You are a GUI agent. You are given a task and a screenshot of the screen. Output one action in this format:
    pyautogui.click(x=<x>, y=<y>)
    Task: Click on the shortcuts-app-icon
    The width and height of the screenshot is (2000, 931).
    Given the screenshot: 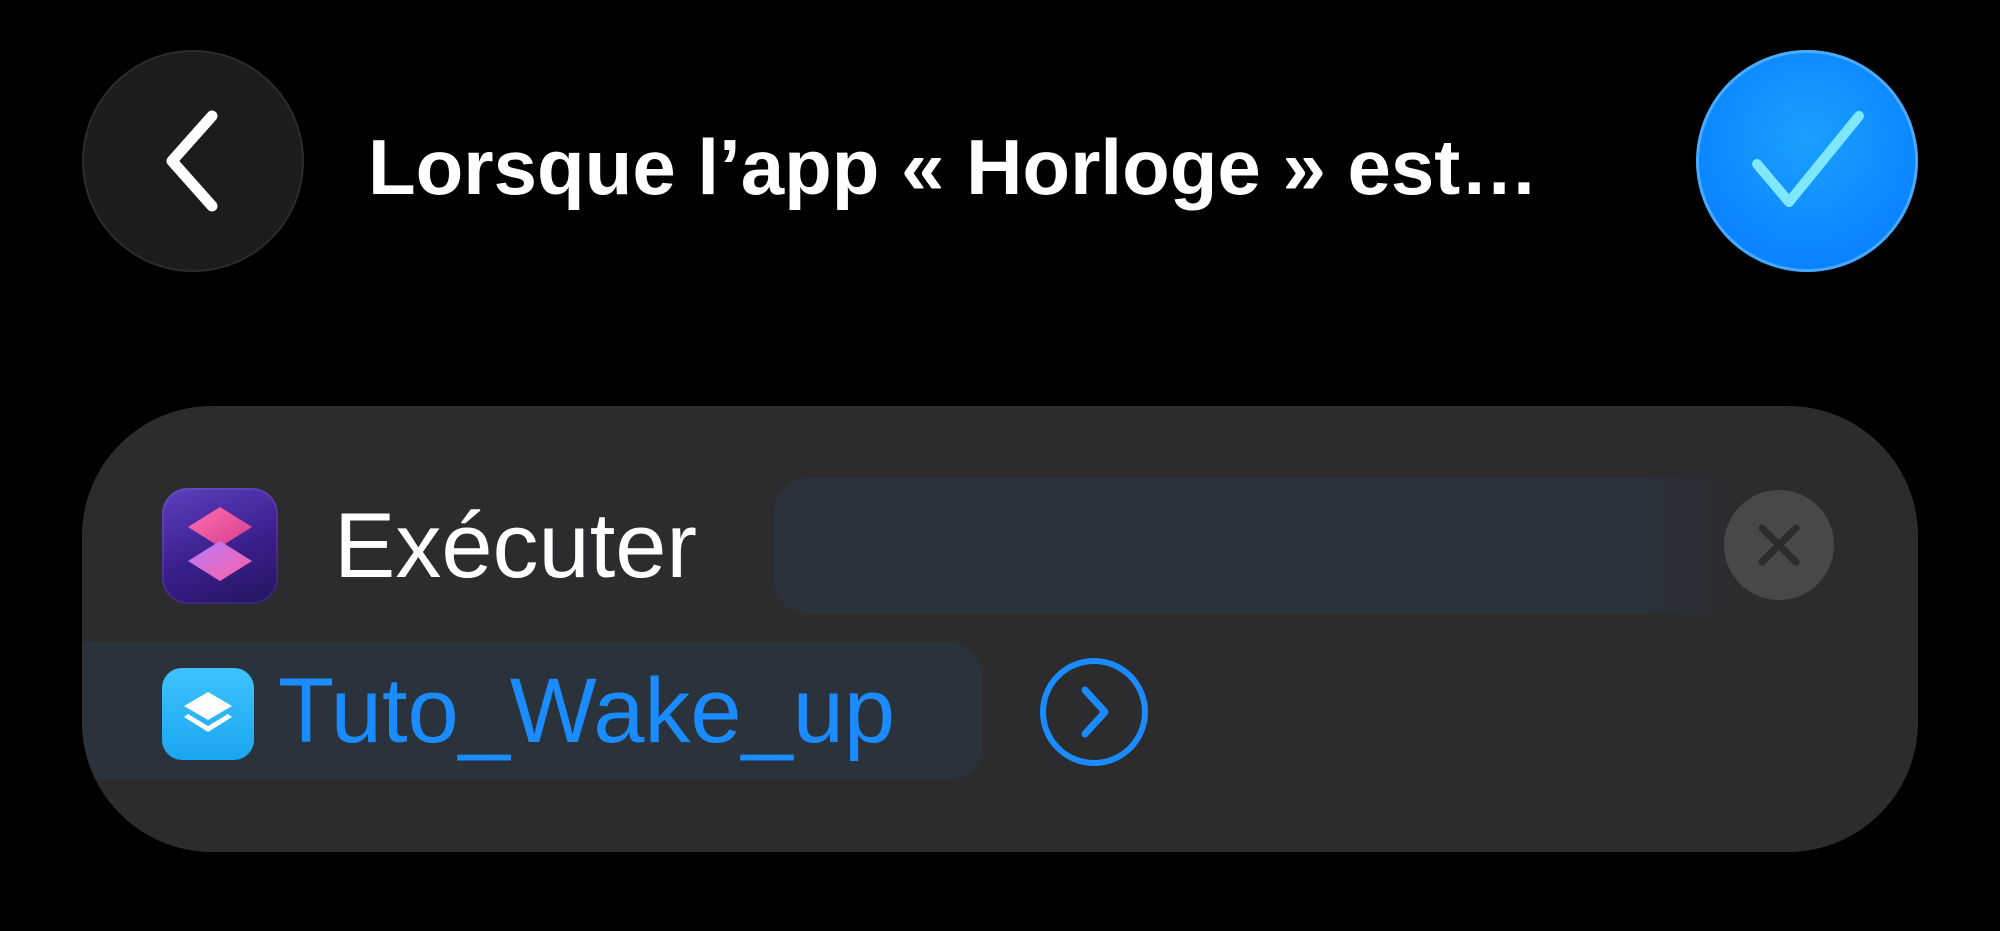 What is the action you would take?
    pyautogui.click(x=220, y=546)
    